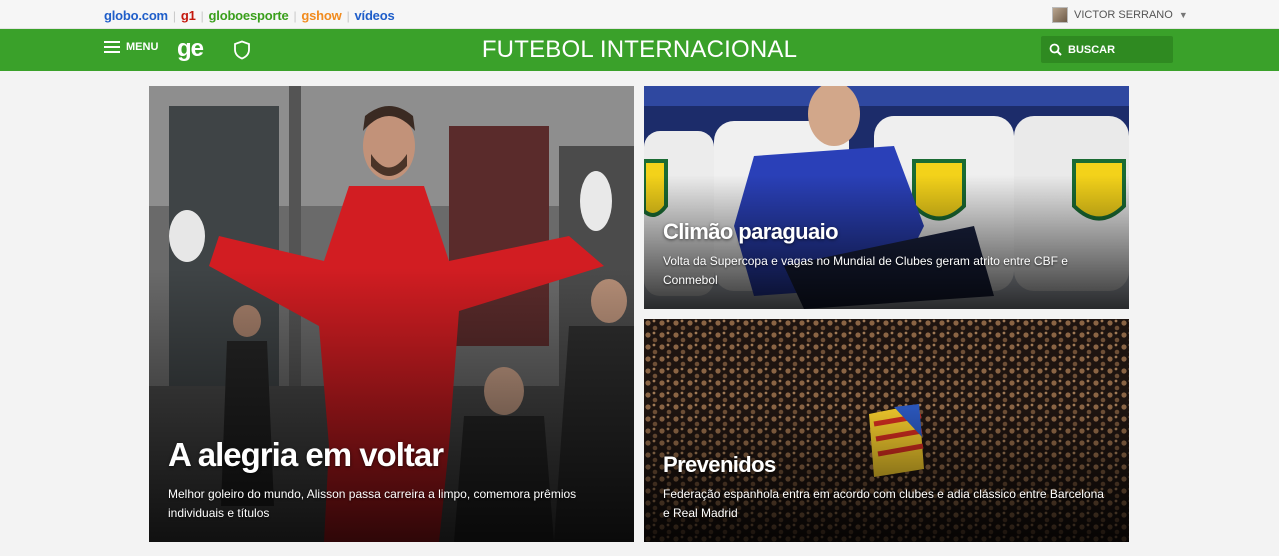 This screenshot has height=556, width=1279. Describe the element at coordinates (884, 232) in the screenshot. I see `card-title: Climão paraguaio` at that location.